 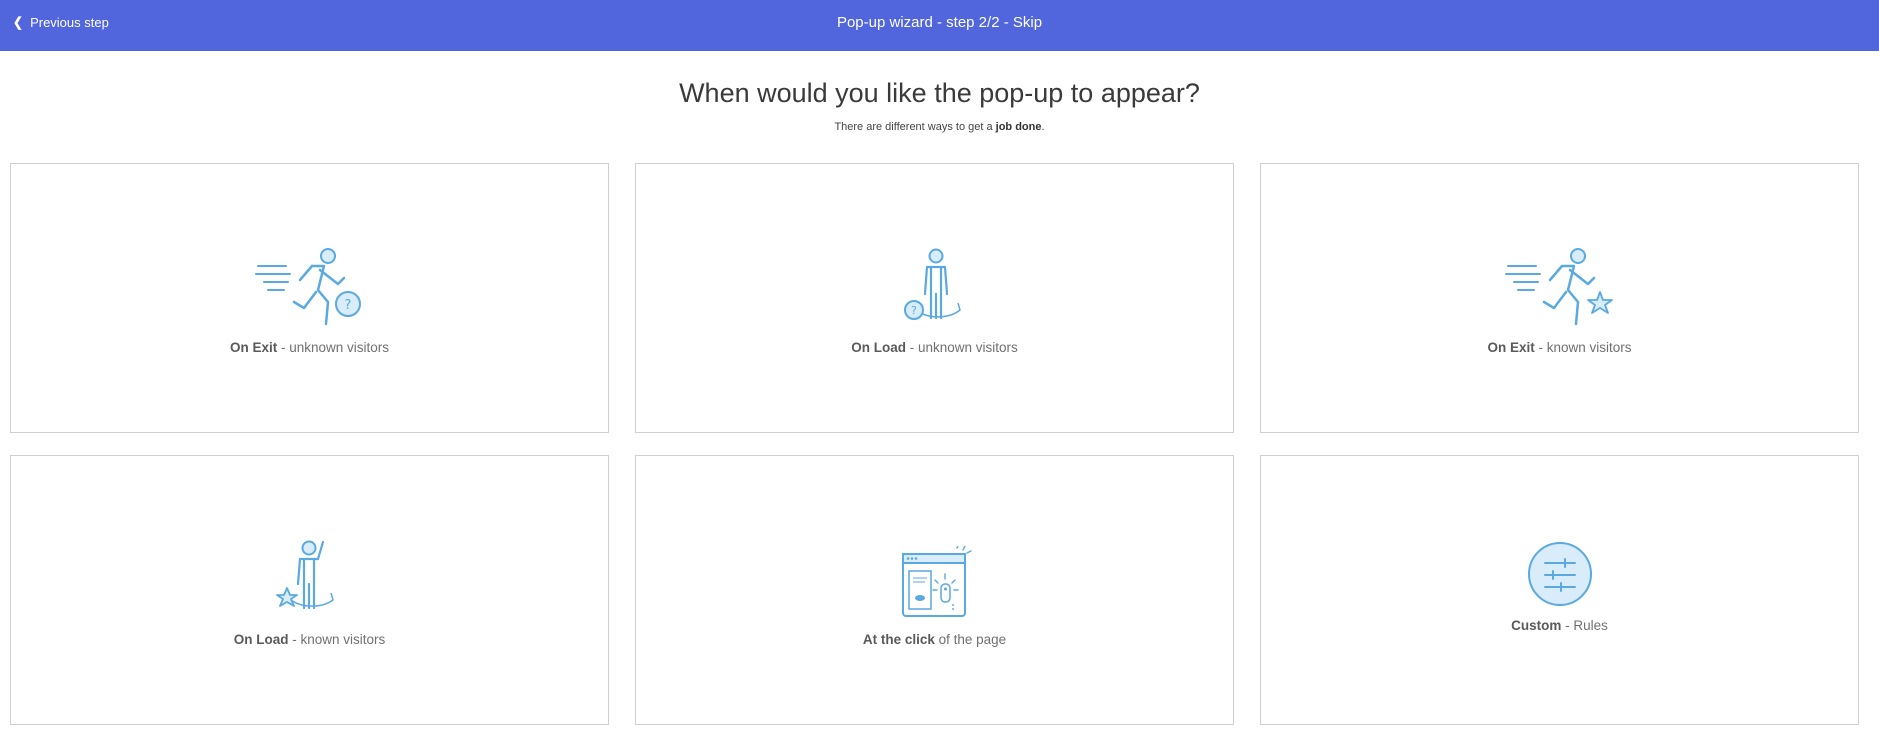 I want to click on option-on-exit-known: On Exit - known visitors, so click(x=1559, y=298).